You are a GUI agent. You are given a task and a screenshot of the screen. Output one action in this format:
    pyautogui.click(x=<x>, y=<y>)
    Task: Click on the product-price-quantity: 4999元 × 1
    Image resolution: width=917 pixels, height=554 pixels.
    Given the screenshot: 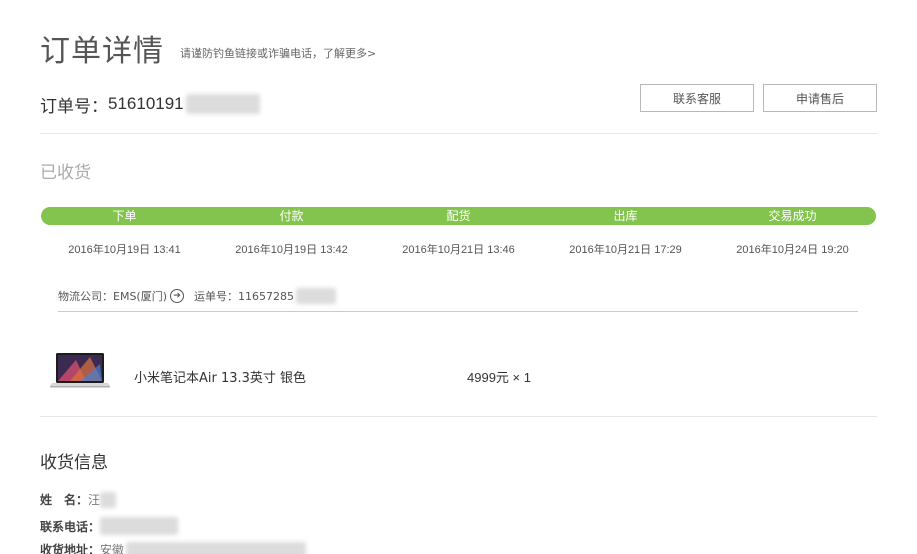 What is the action you would take?
    pyautogui.click(x=499, y=377)
    